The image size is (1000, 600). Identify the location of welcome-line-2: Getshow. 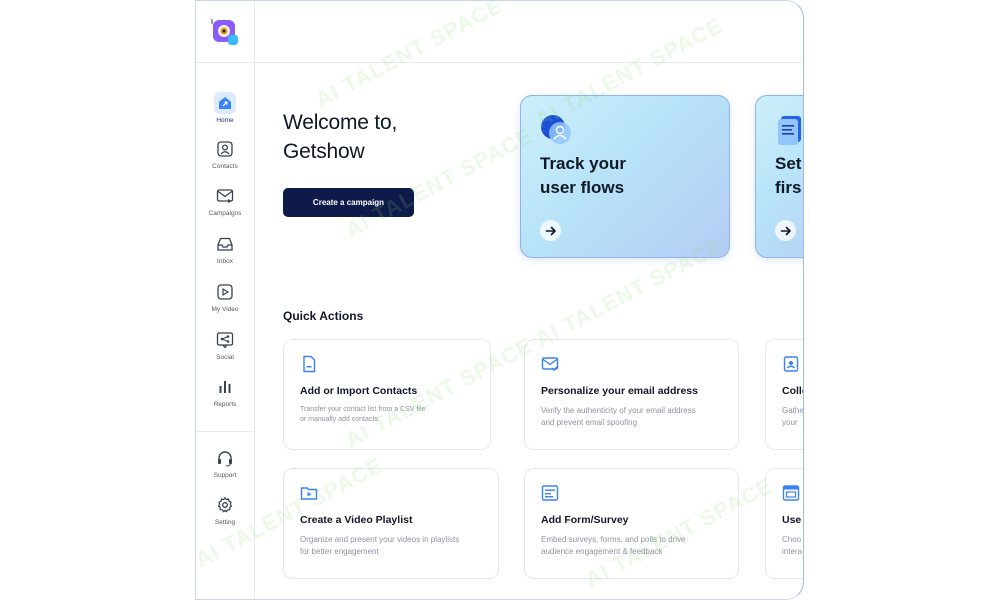
(324, 151).